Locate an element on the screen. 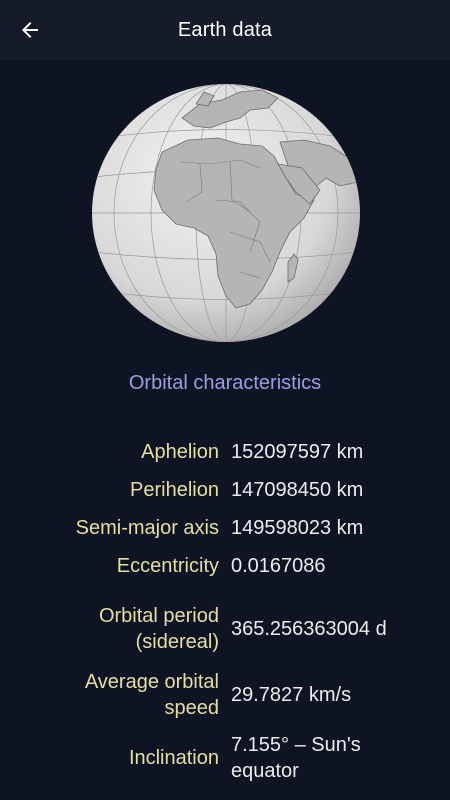 This screenshot has height=800, width=450. label-orbital-period-line2: (sidereal) is located at coordinates (177, 642).